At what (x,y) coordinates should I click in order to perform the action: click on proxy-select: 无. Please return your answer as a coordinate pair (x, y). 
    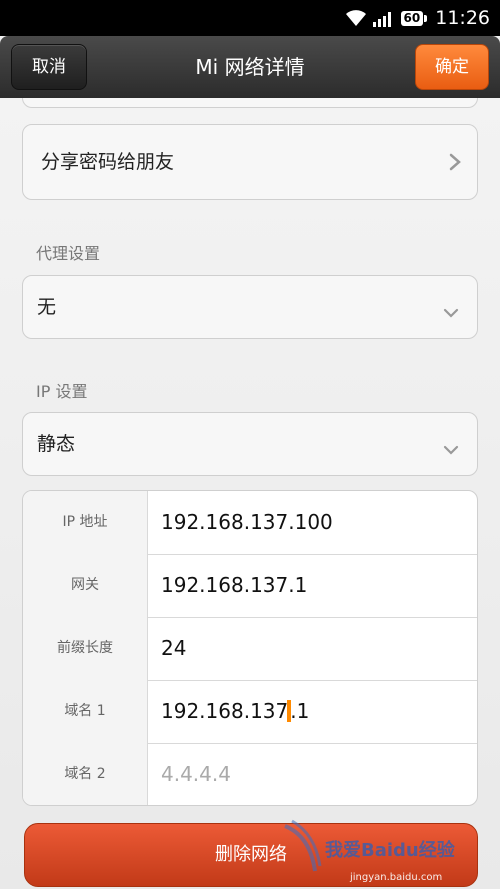
    Looking at the image, I should click on (250, 307).